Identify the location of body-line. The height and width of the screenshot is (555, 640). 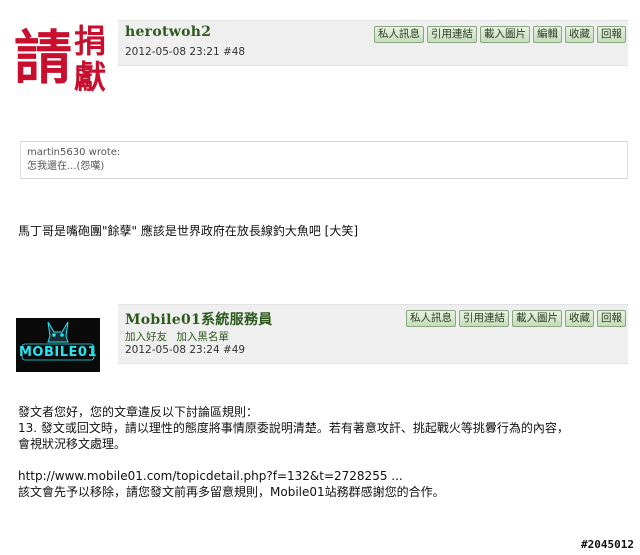
(293, 460).